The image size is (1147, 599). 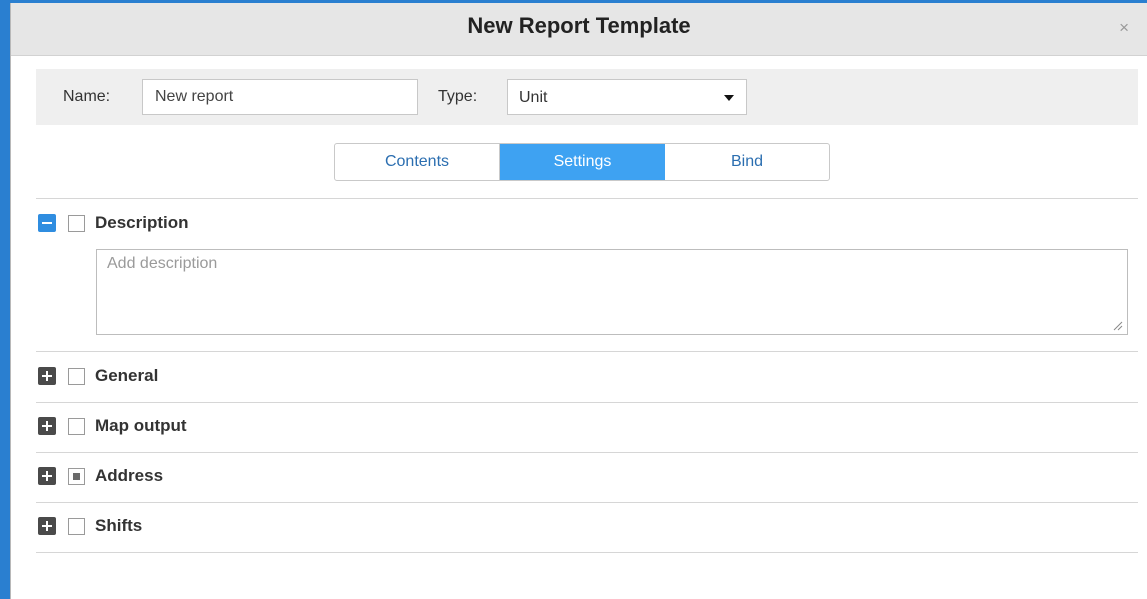 What do you see at coordinates (747, 162) in the screenshot?
I see `tab-bind: Bind` at bounding box center [747, 162].